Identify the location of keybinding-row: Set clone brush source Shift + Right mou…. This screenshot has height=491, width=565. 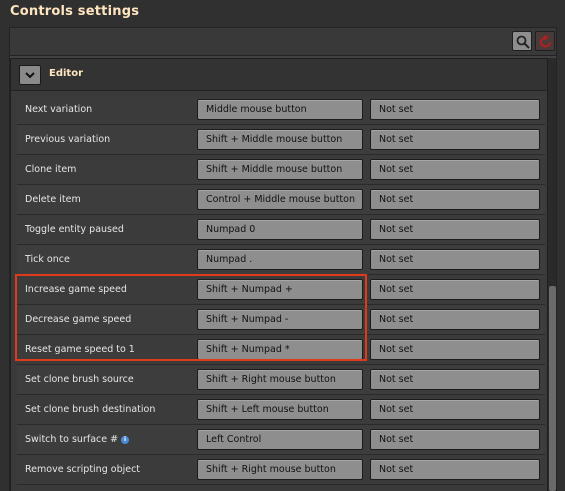
(281, 380).